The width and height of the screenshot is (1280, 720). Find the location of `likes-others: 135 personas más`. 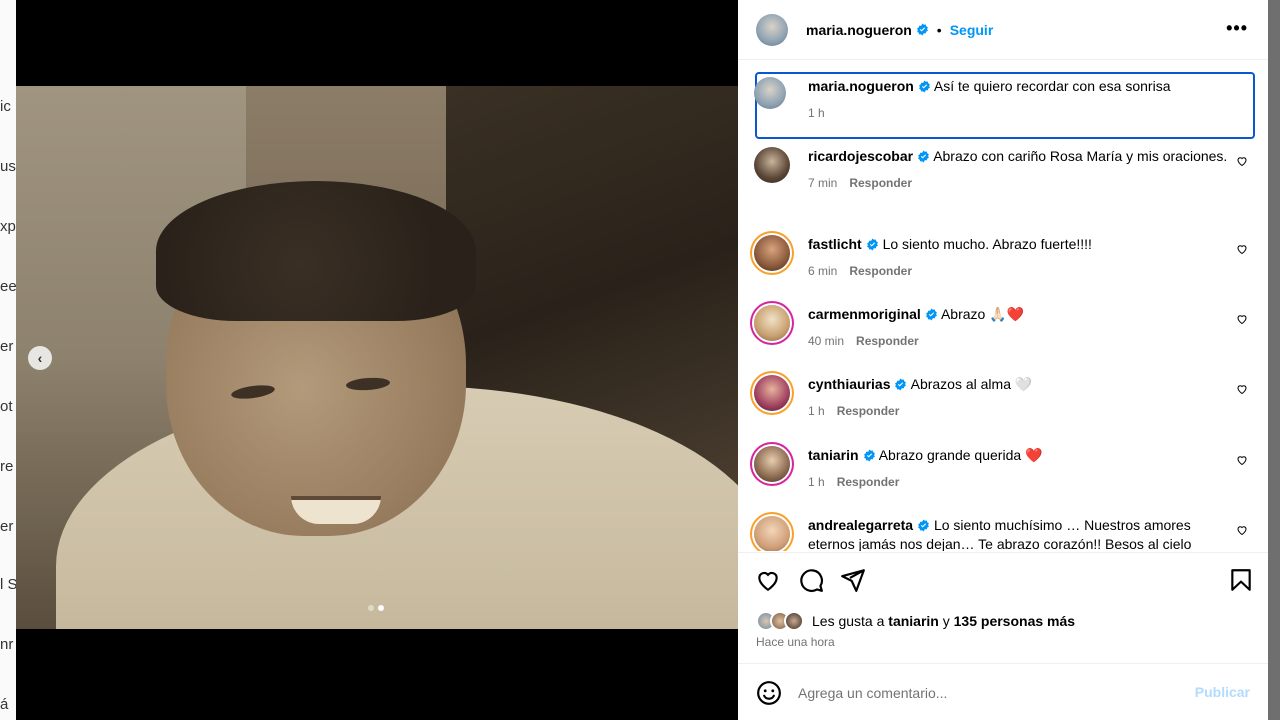

likes-others: 135 personas más is located at coordinates (1014, 621).